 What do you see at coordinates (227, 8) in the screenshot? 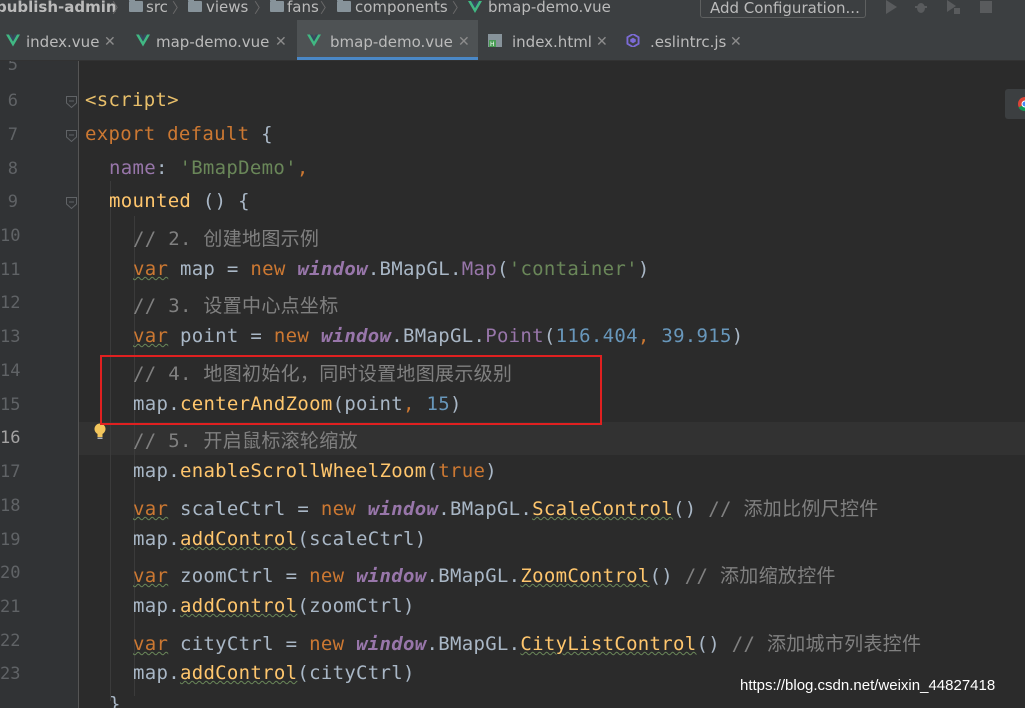
I see `breadcrumb-item-views: views` at bounding box center [227, 8].